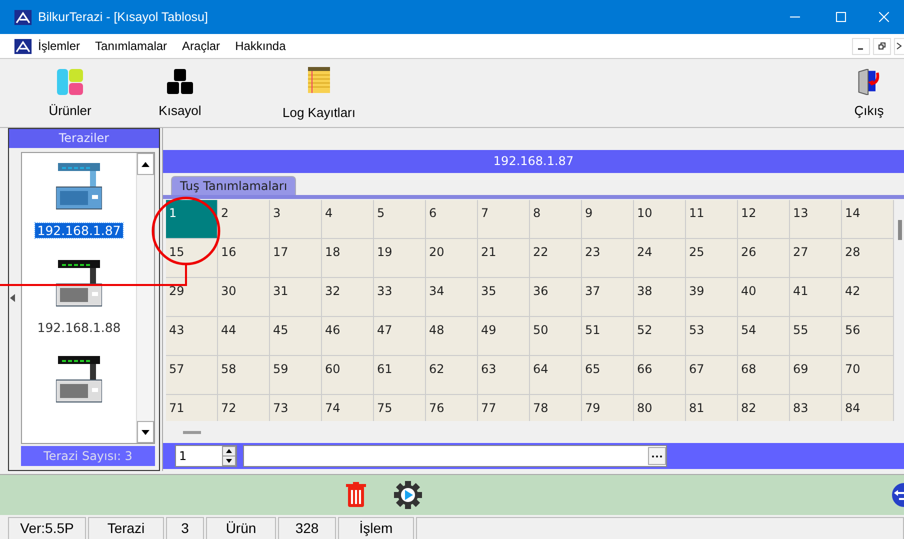  I want to click on key-cell: 47, so click(400, 336).